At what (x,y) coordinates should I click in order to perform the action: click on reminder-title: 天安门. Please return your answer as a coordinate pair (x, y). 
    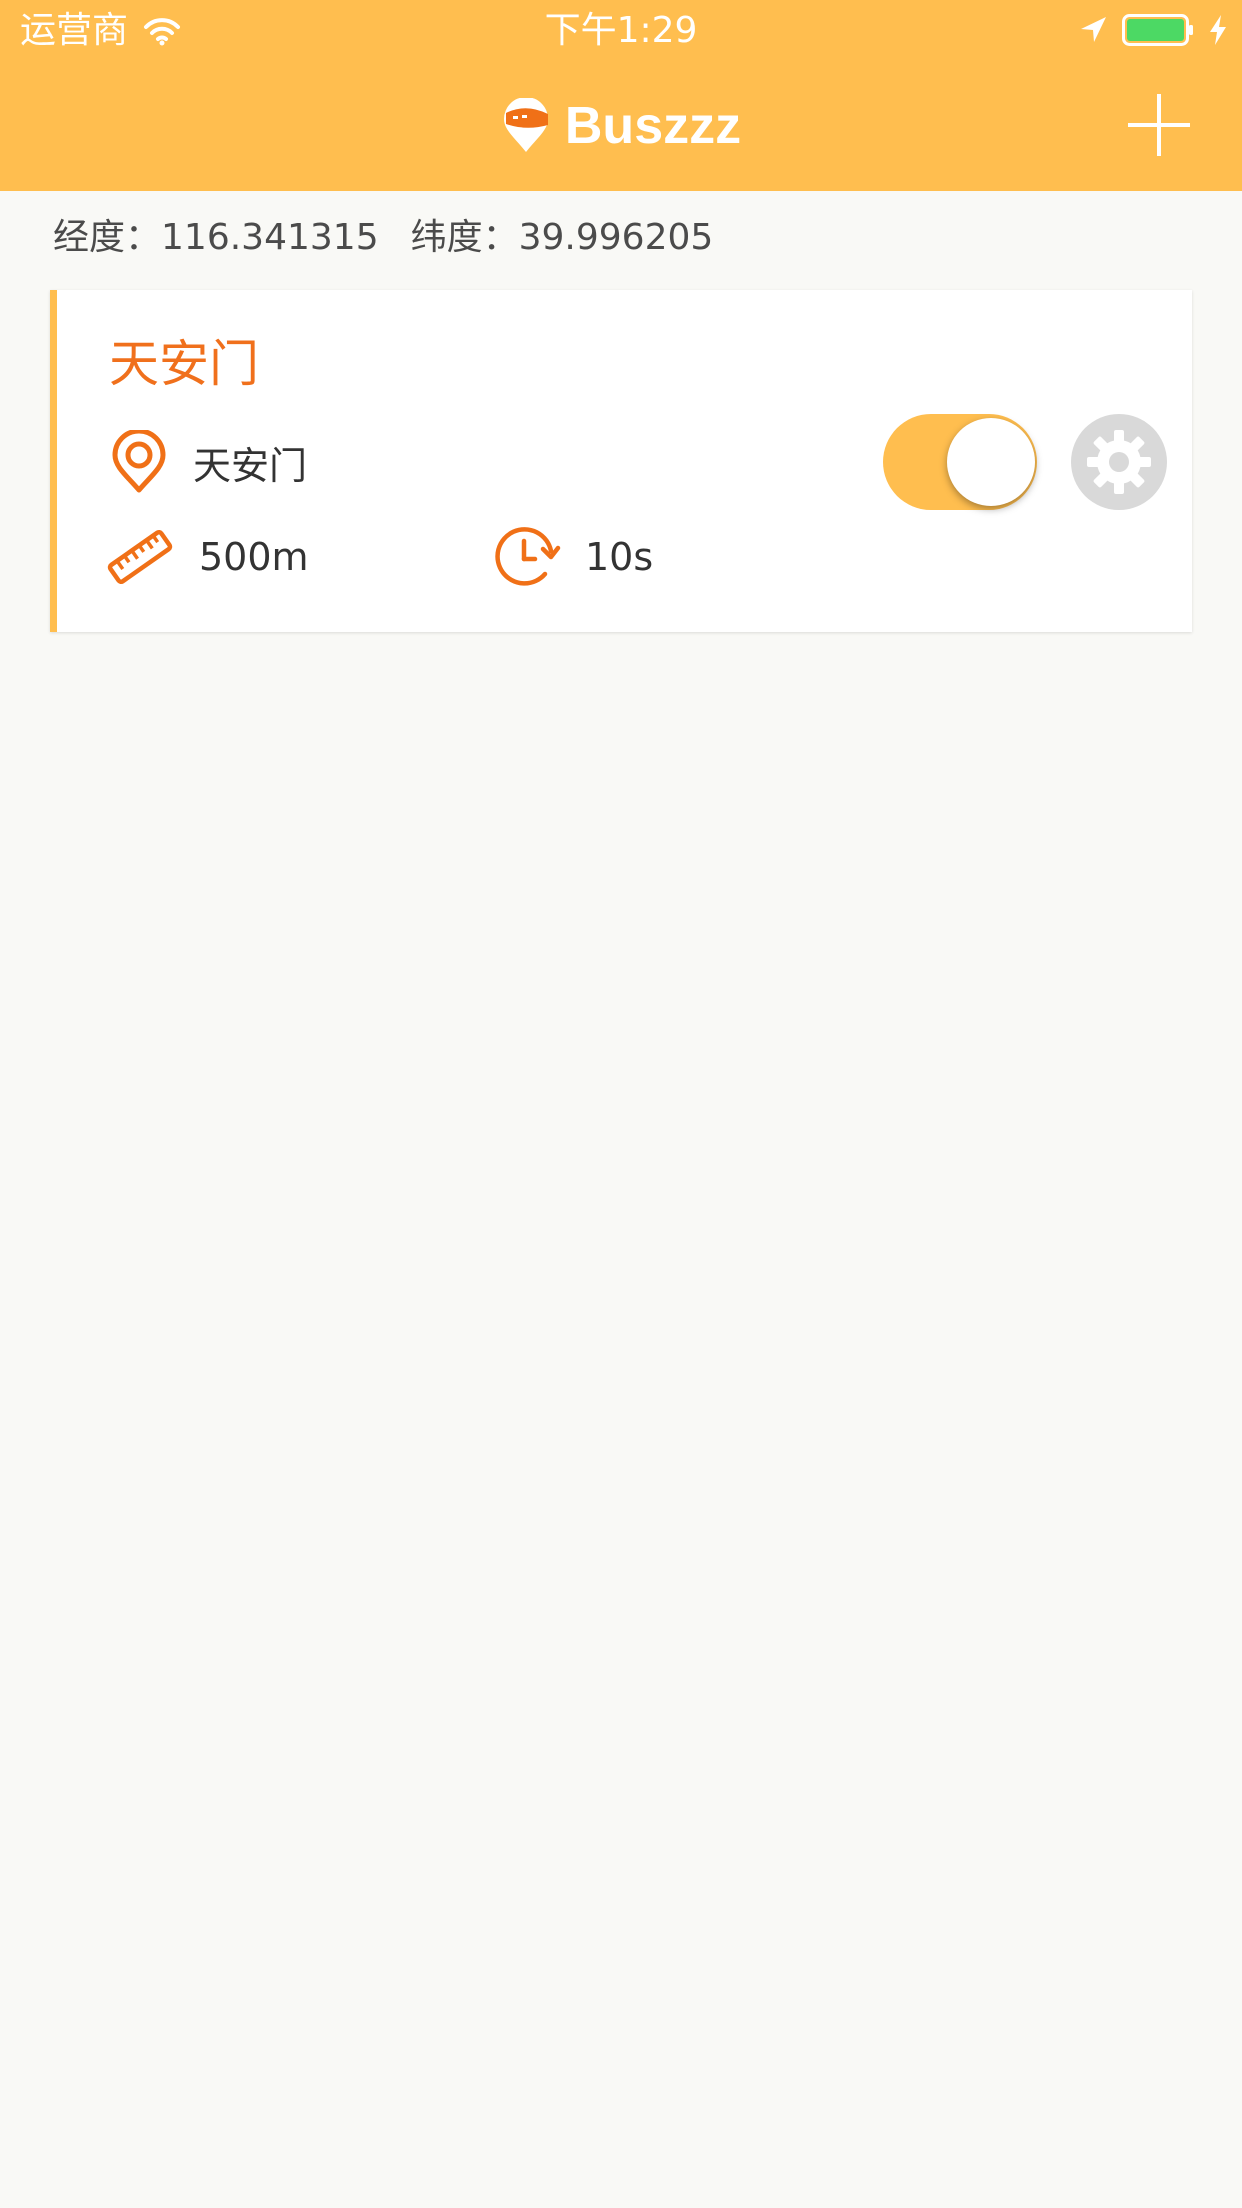
    Looking at the image, I should click on (184, 364).